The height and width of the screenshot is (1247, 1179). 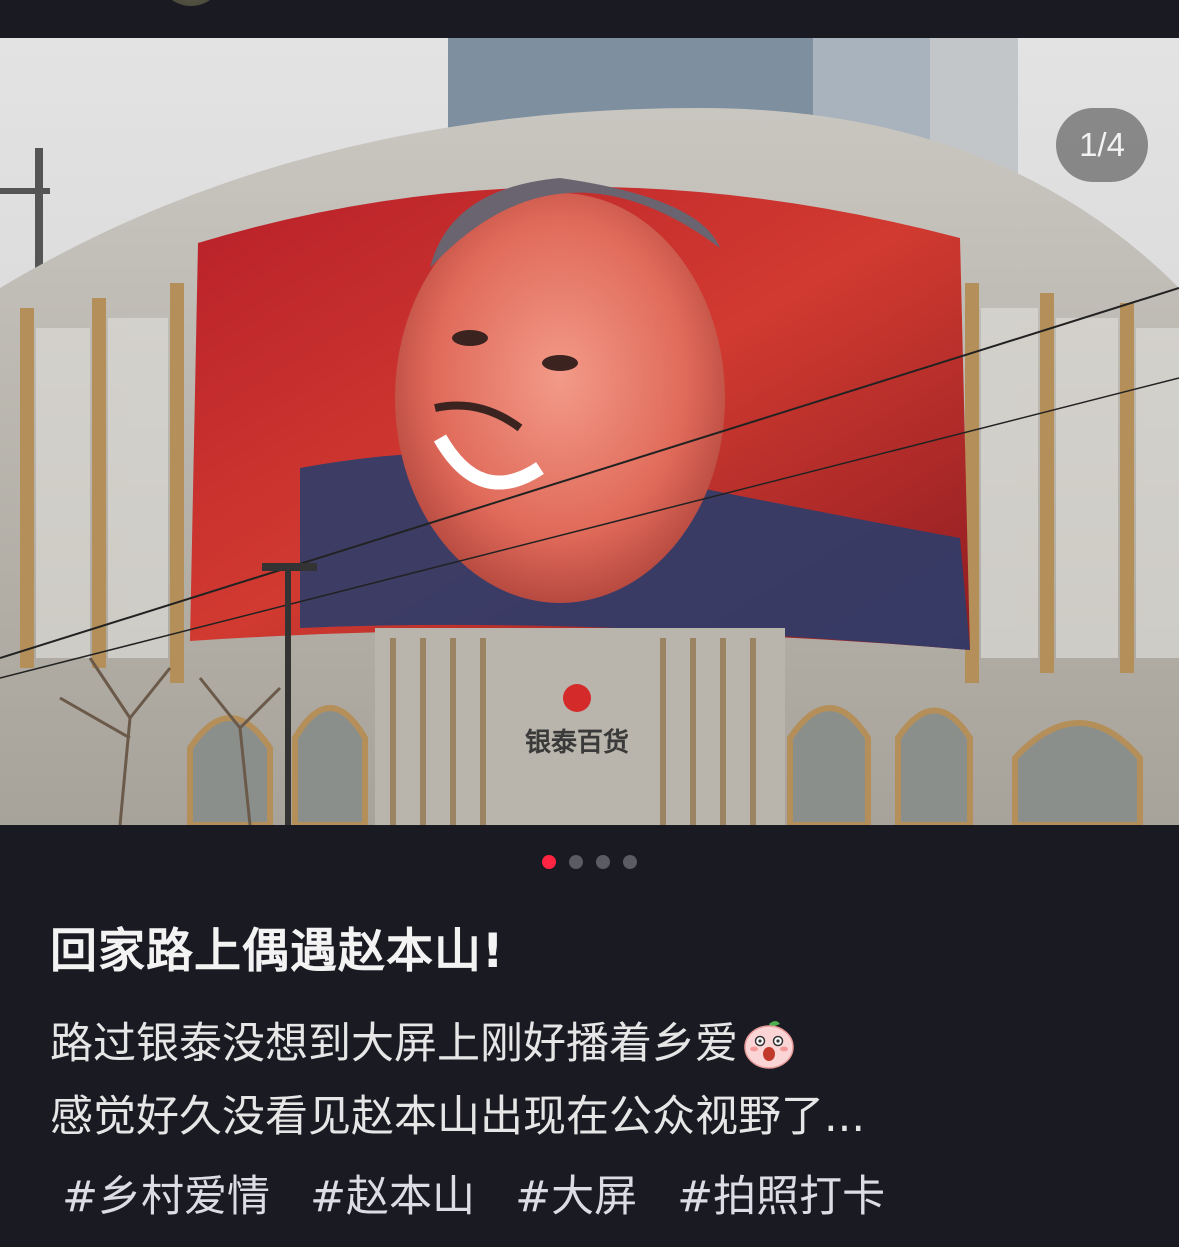 I want to click on hashtag-link: #拍照打卡, so click(x=781, y=1193).